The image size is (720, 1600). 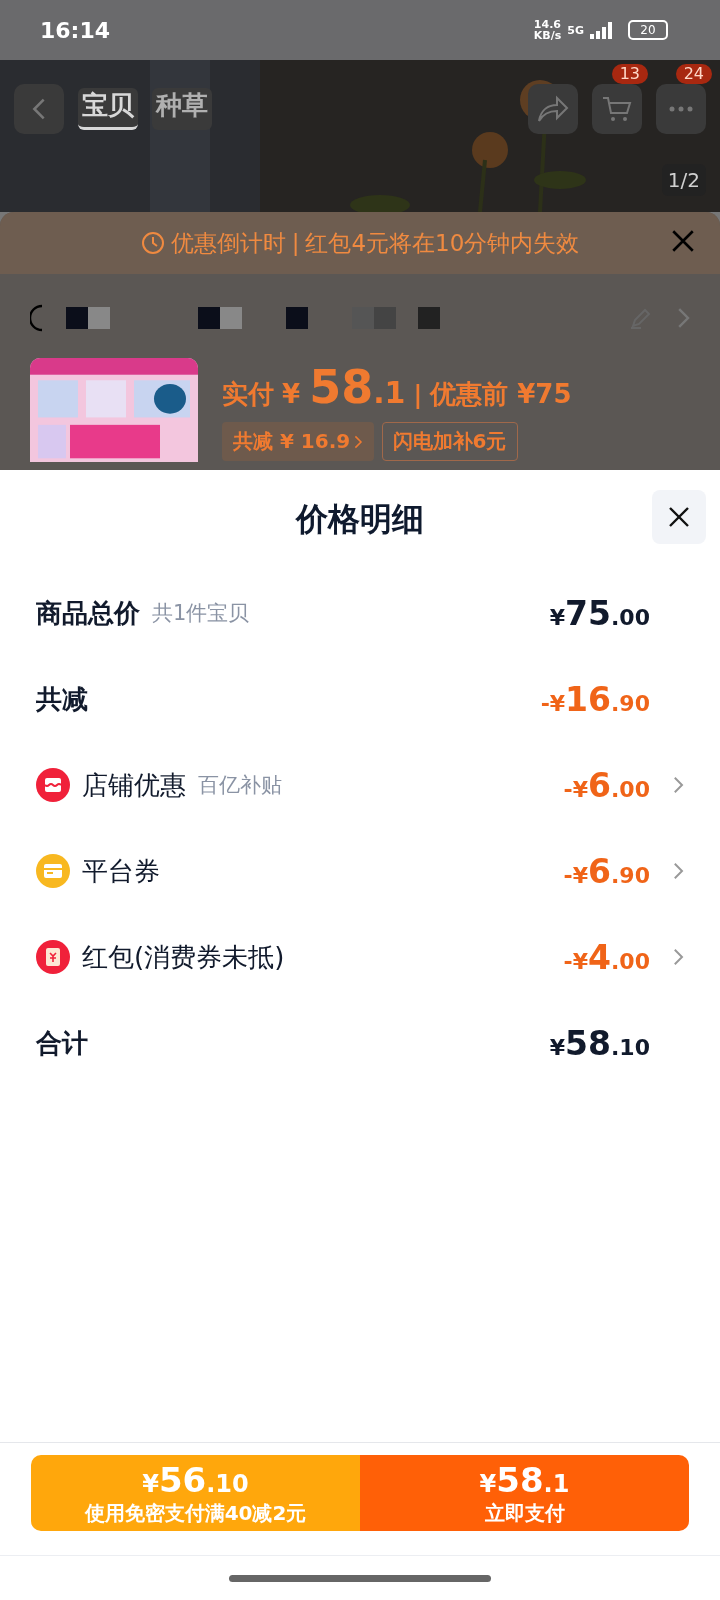 What do you see at coordinates (248, 394) in the screenshot?
I see `paid-label: 实付` at bounding box center [248, 394].